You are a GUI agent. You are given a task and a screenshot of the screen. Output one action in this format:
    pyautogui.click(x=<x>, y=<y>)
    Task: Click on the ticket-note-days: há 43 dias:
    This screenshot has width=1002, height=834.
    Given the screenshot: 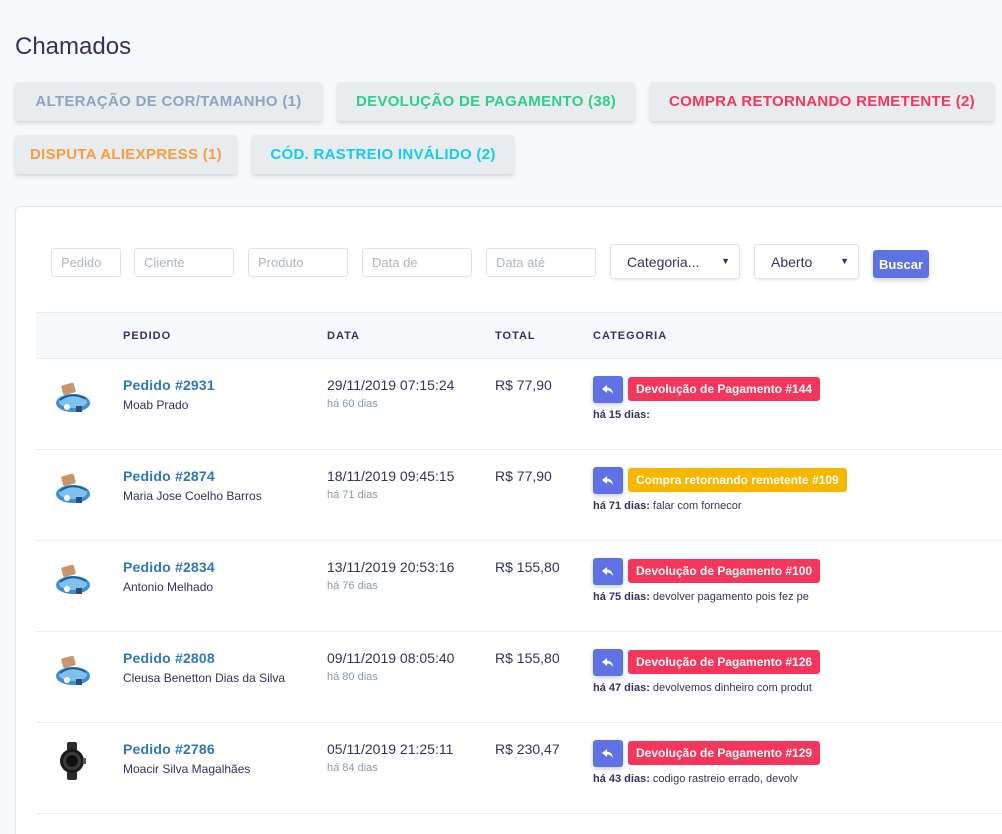 What is the action you would take?
    pyautogui.click(x=621, y=779)
    